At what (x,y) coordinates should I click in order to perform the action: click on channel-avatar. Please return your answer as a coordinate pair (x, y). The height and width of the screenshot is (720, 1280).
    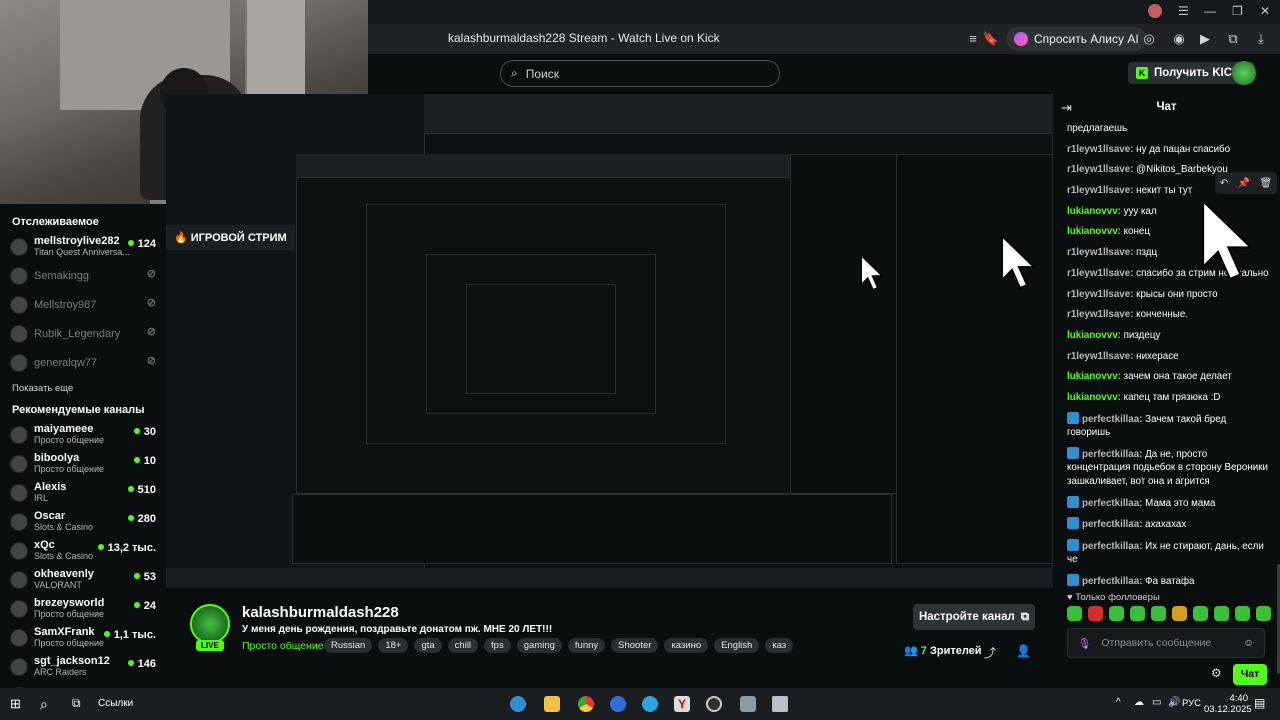
    Looking at the image, I should click on (210, 624).